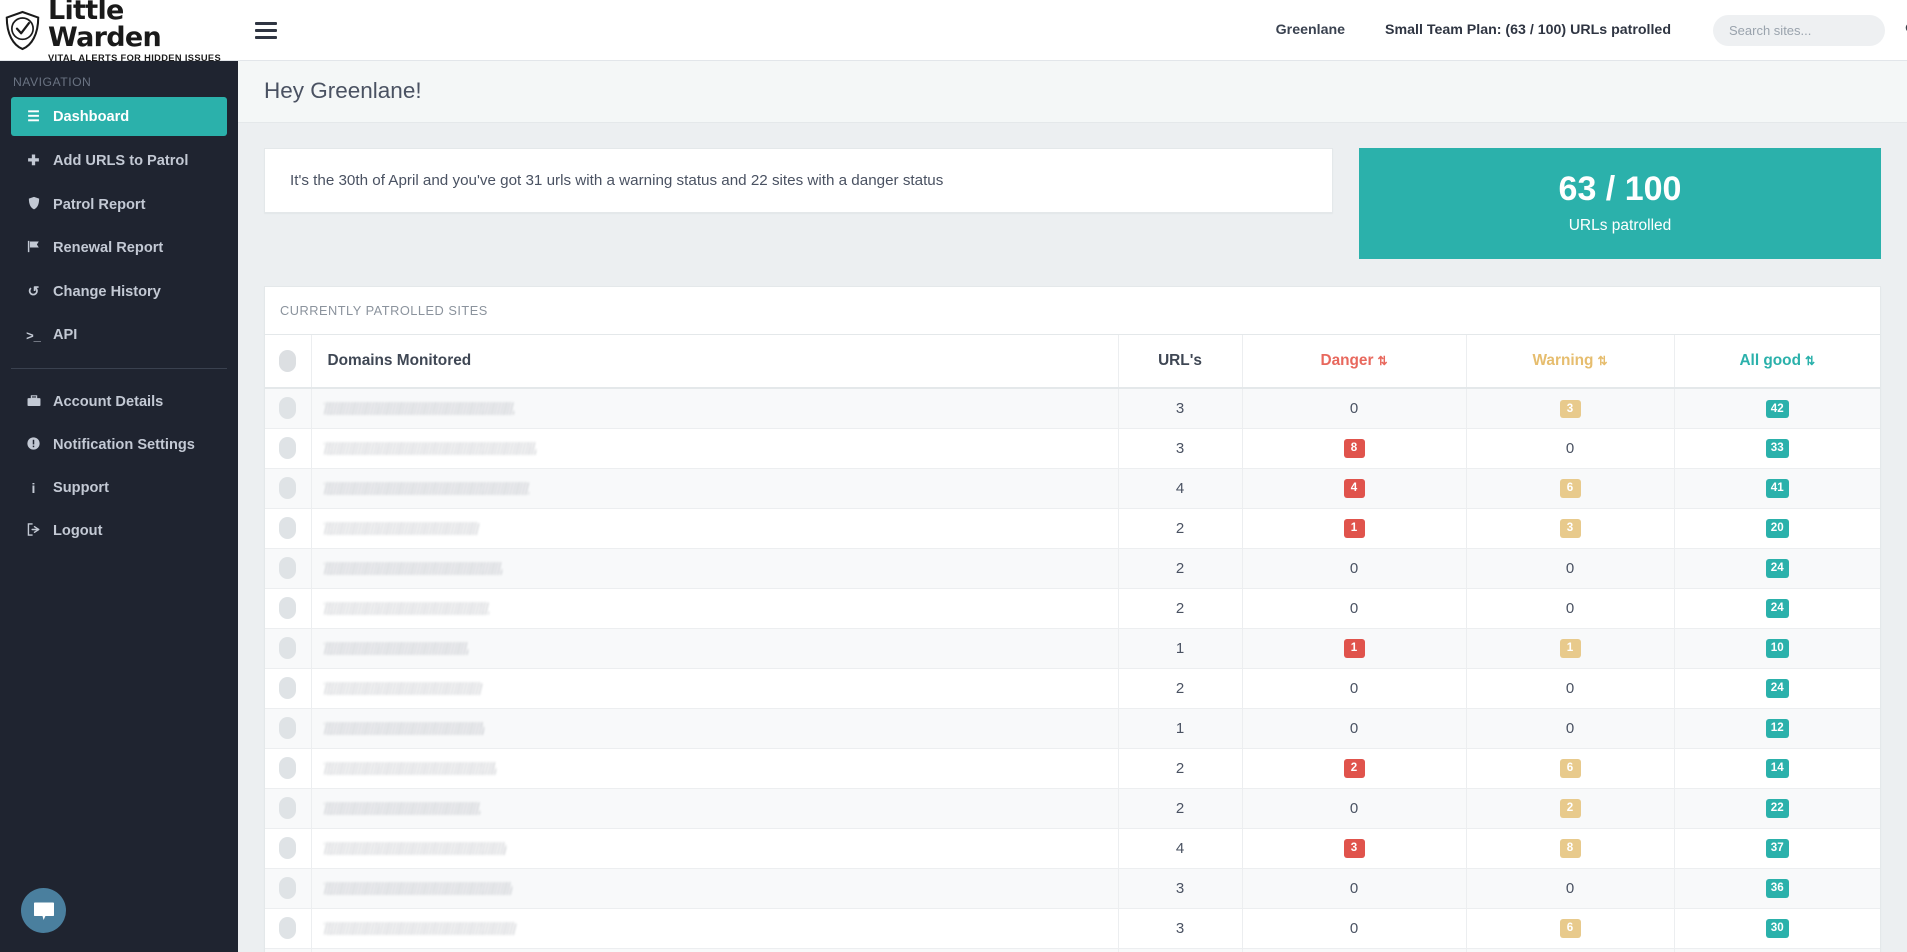 This screenshot has width=1907, height=952. What do you see at coordinates (1620, 204) in the screenshot?
I see `urls-patrolled-card: 63 / 100 URLs patrolled` at bounding box center [1620, 204].